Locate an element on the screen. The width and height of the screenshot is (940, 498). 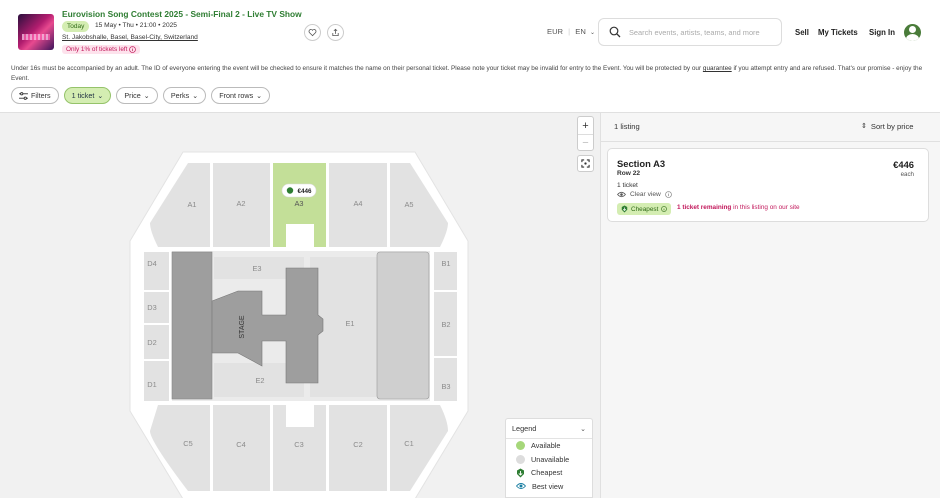
user-avatar-icon is located at coordinates (912, 32).